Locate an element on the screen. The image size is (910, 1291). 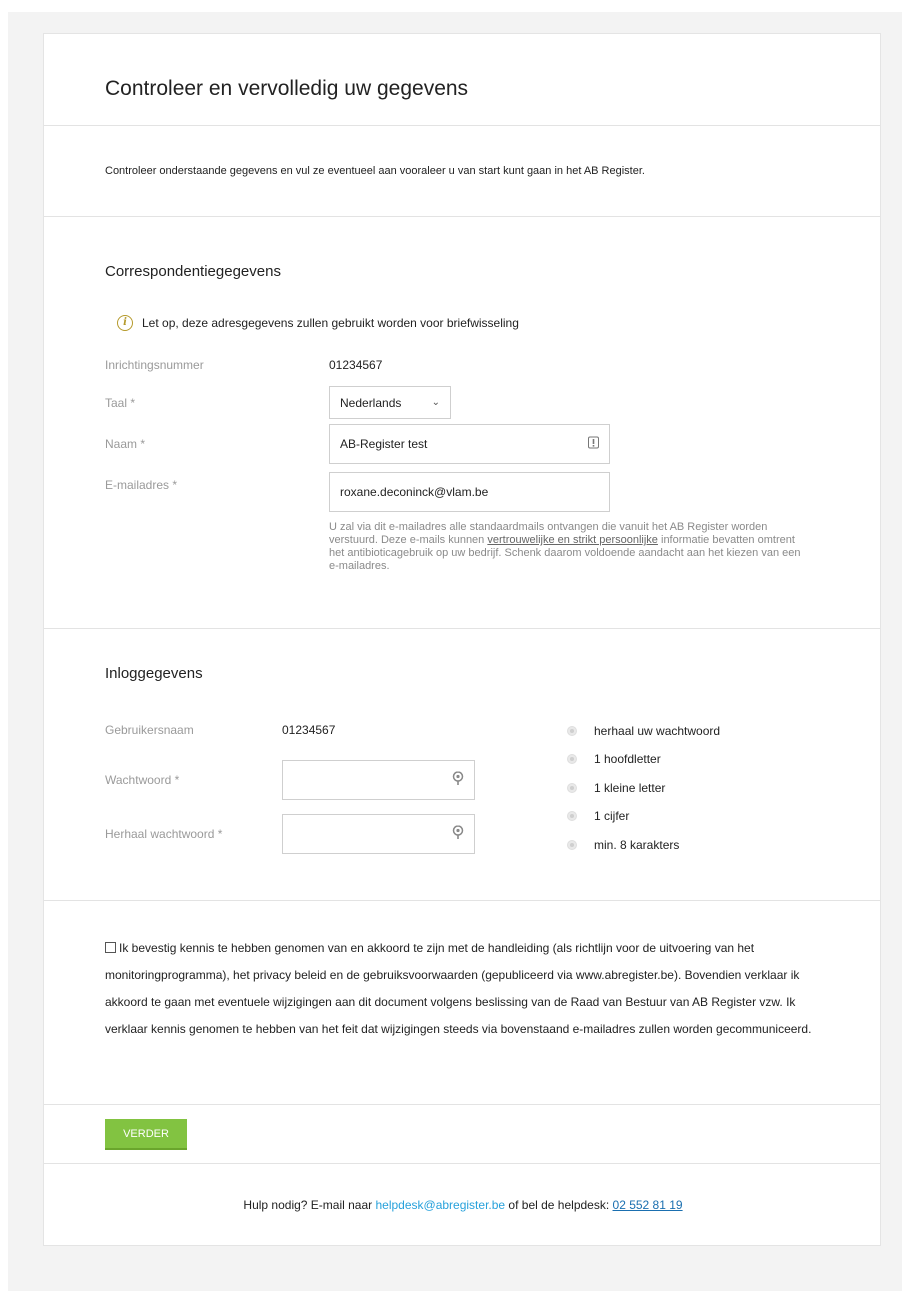
correspondence-title: Correspondentiegegevens is located at coordinates (193, 271).